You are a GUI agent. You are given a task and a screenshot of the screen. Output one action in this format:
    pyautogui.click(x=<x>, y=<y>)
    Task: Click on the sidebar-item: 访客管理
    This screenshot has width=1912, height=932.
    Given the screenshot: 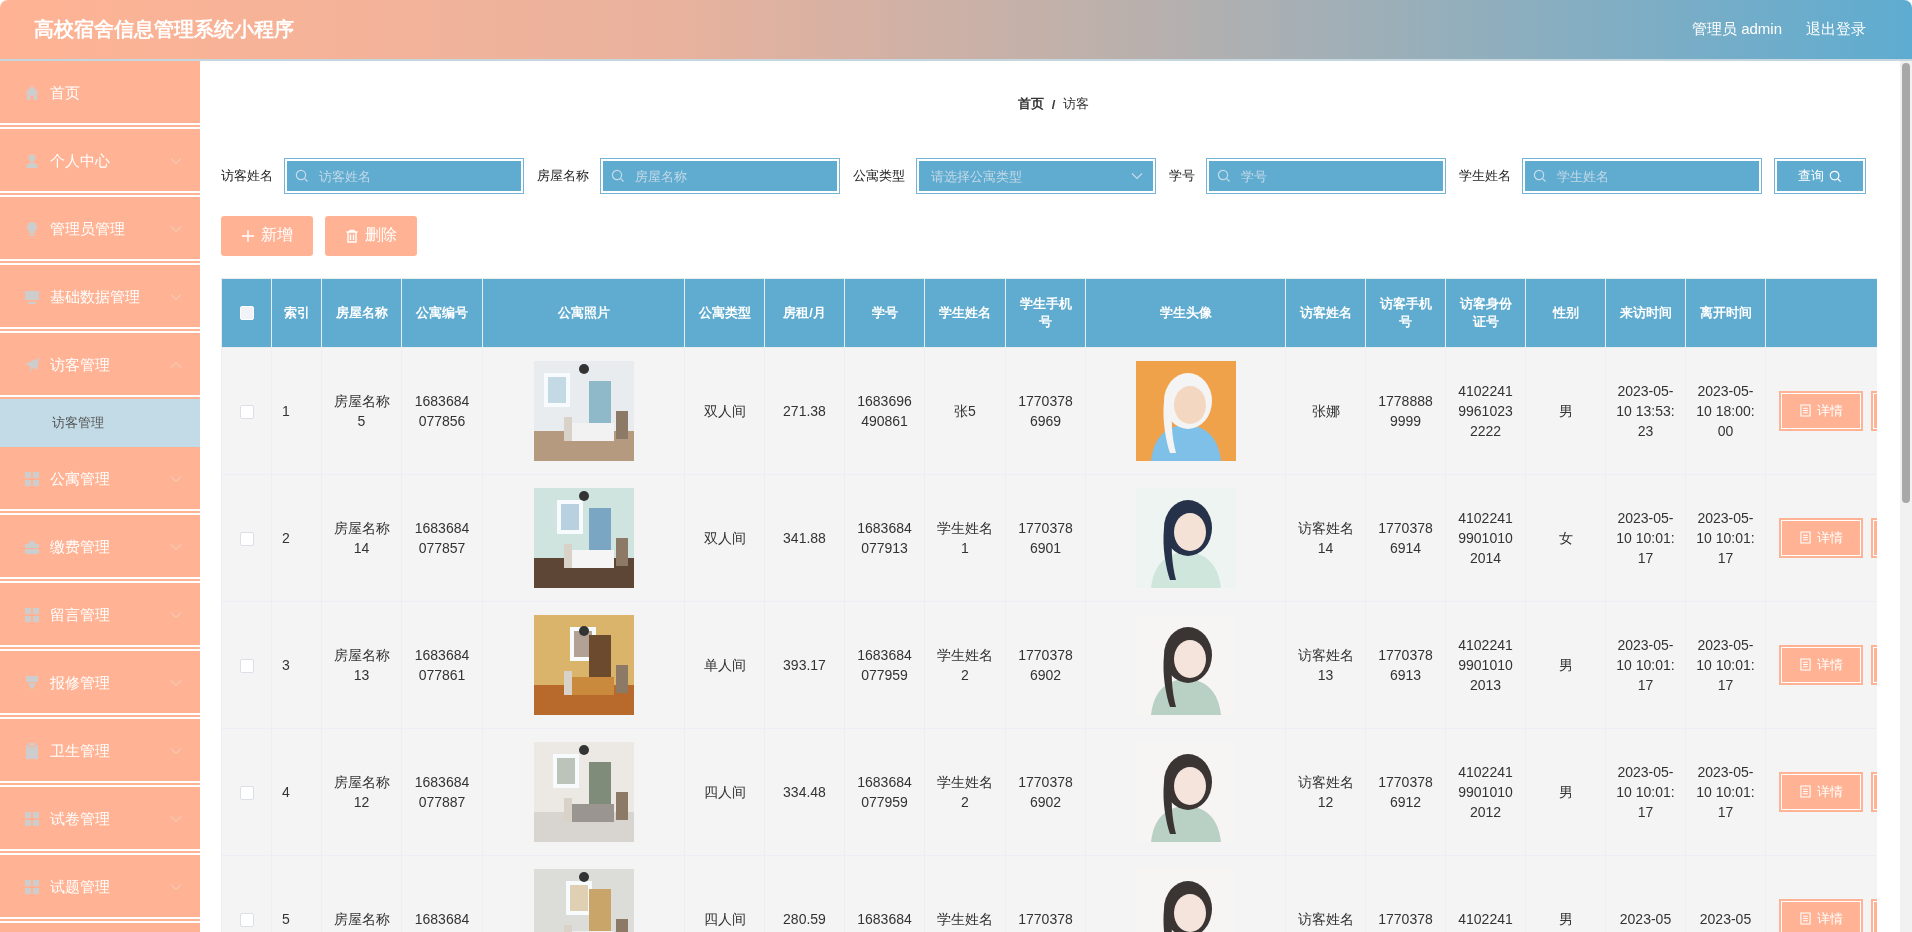 What is the action you would take?
    pyautogui.click(x=100, y=366)
    